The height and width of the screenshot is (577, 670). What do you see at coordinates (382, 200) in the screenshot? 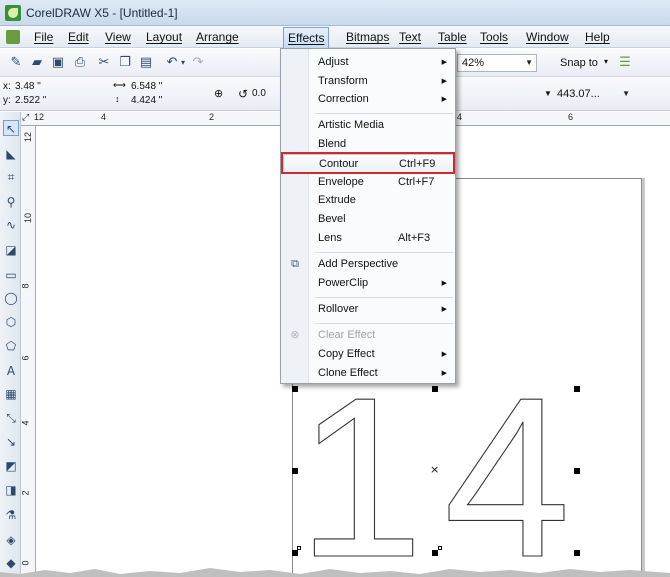
I see `menu-item-extrude: Extrude` at bounding box center [382, 200].